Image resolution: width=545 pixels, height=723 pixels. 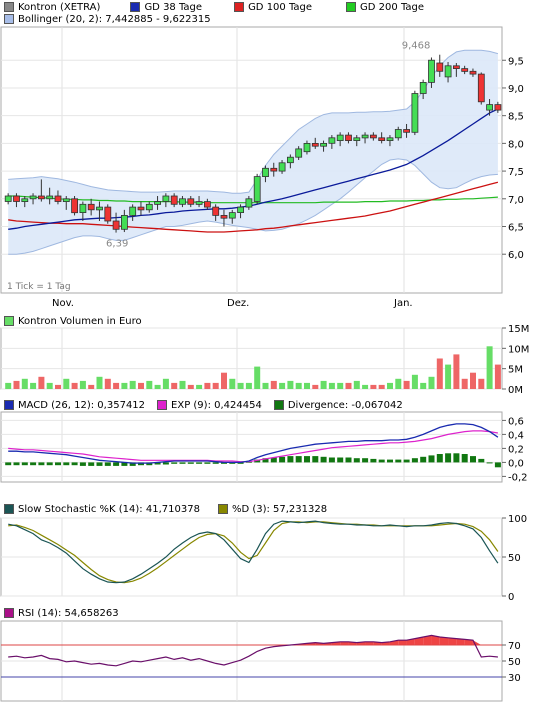 What do you see at coordinates (514, 662) in the screenshot?
I see `rsi-axis-tick-label: 50` at bounding box center [514, 662].